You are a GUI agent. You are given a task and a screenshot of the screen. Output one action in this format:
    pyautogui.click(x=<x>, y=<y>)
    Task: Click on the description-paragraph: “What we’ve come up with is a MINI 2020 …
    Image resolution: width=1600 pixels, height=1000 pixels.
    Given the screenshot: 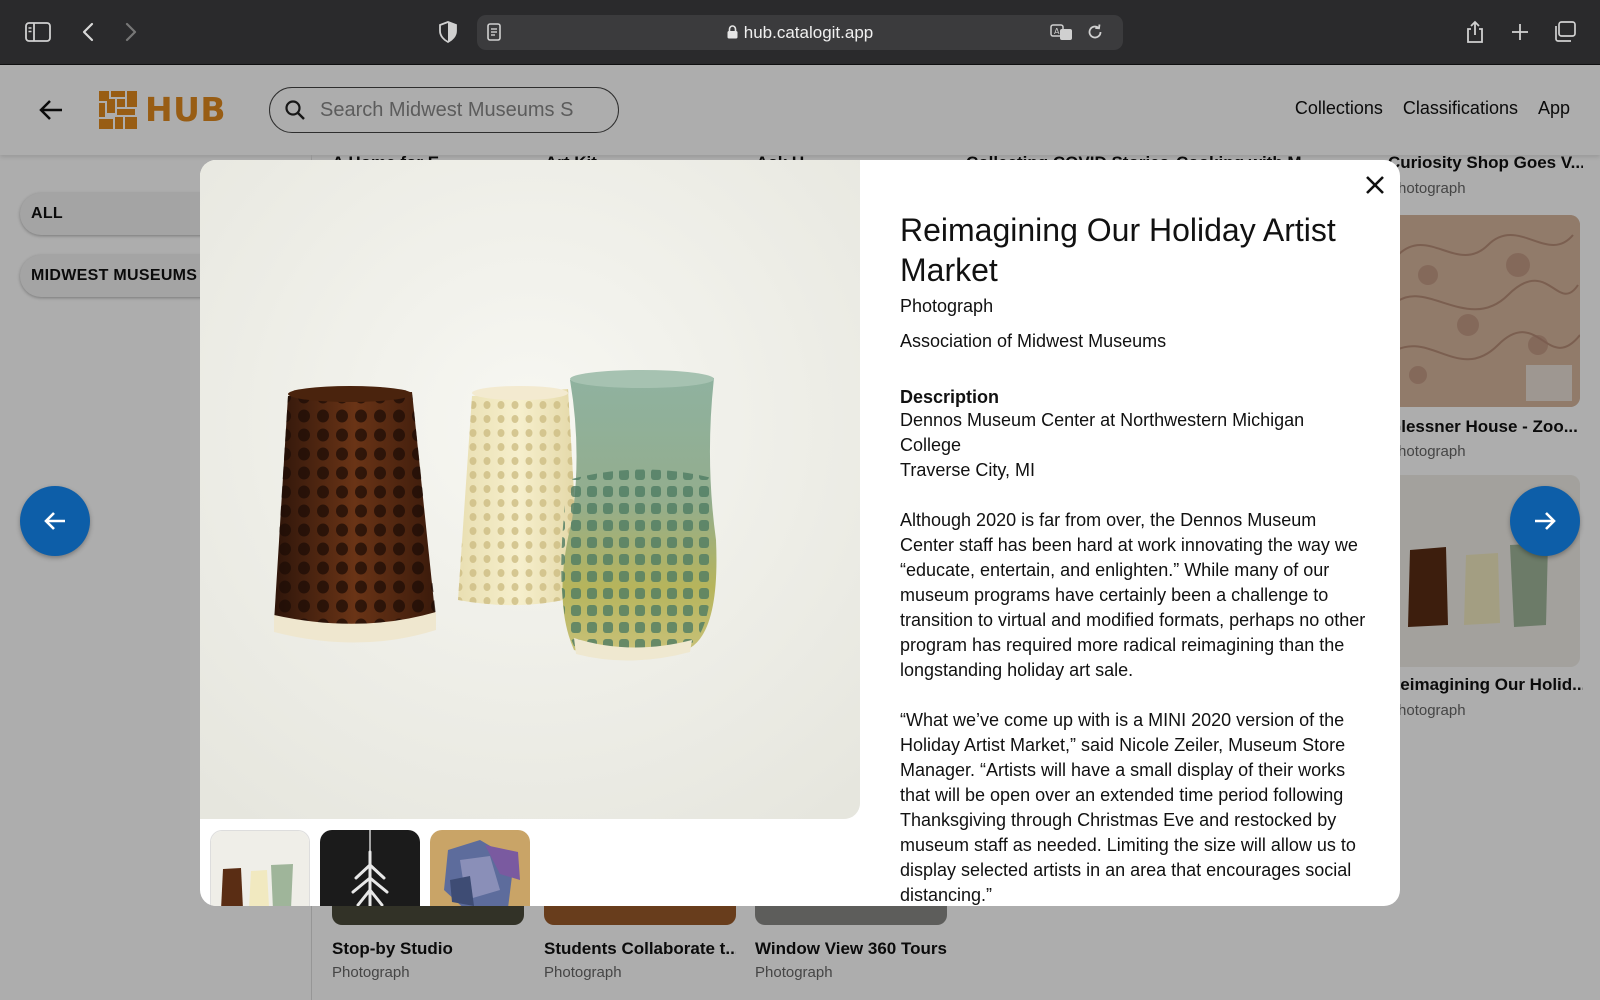 What is the action you would take?
    pyautogui.click(x=1128, y=807)
    